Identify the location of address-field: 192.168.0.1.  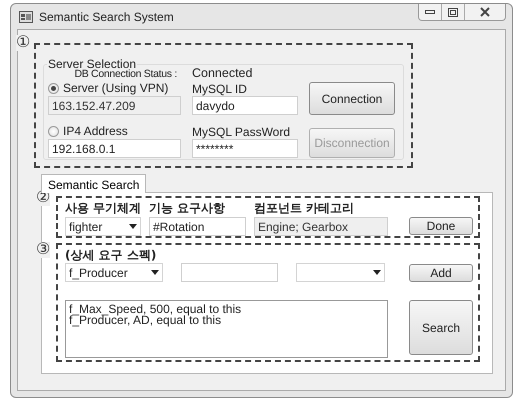
(114, 148).